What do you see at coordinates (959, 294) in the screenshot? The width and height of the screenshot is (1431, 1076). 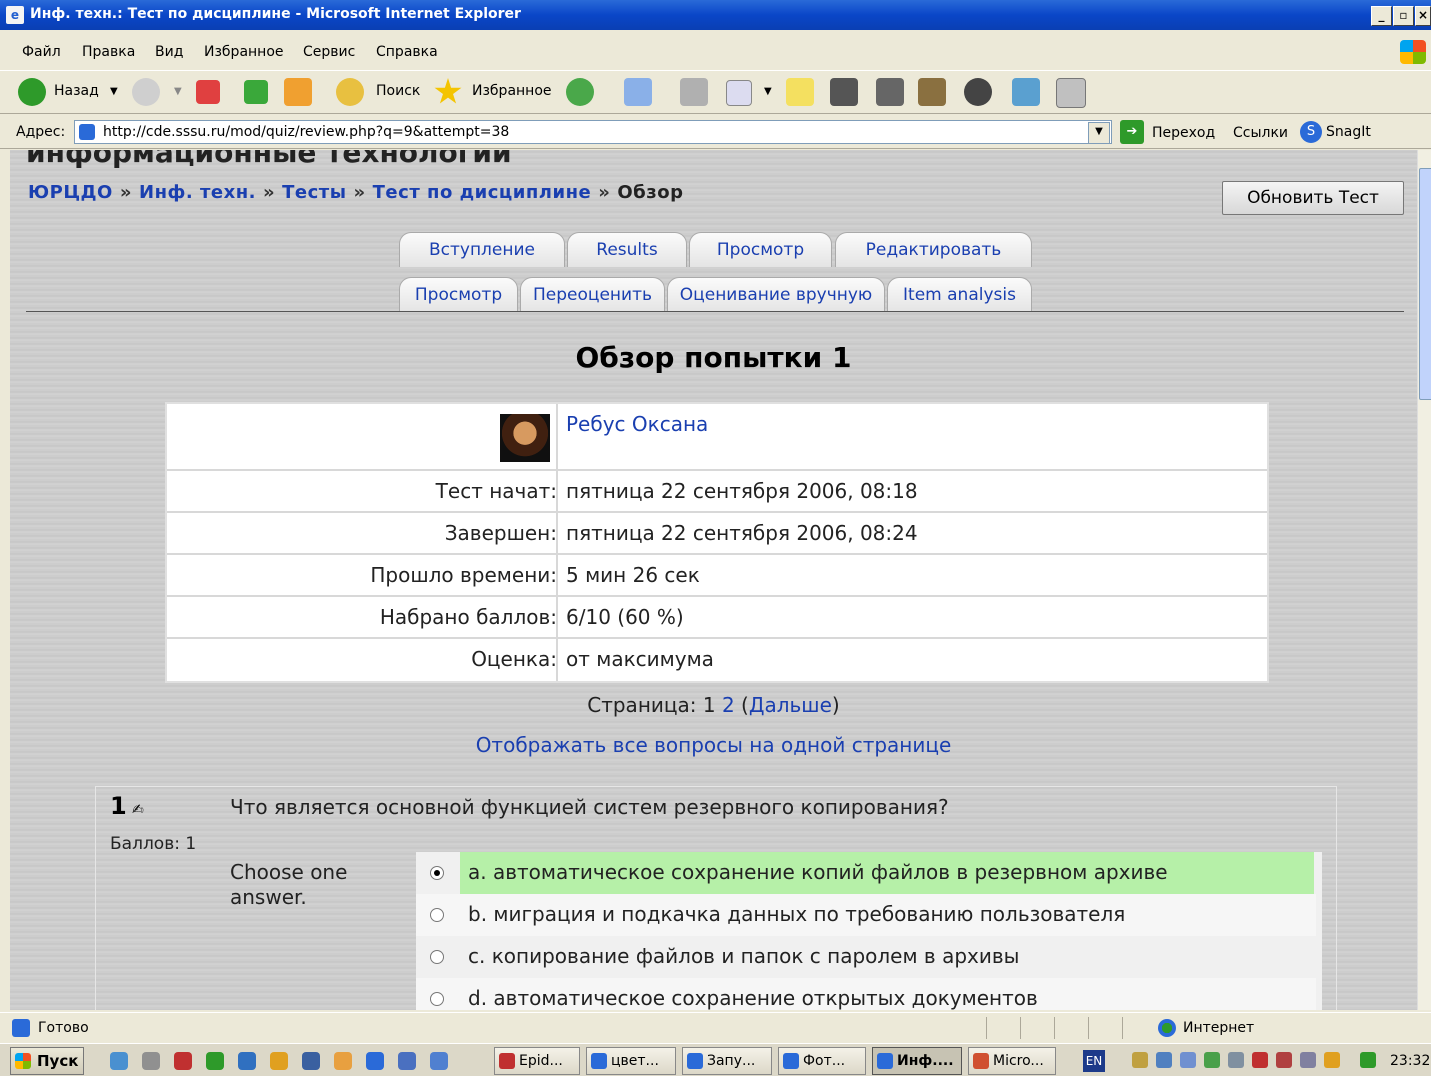 I see `tab-item-analysis: Item analysis` at bounding box center [959, 294].